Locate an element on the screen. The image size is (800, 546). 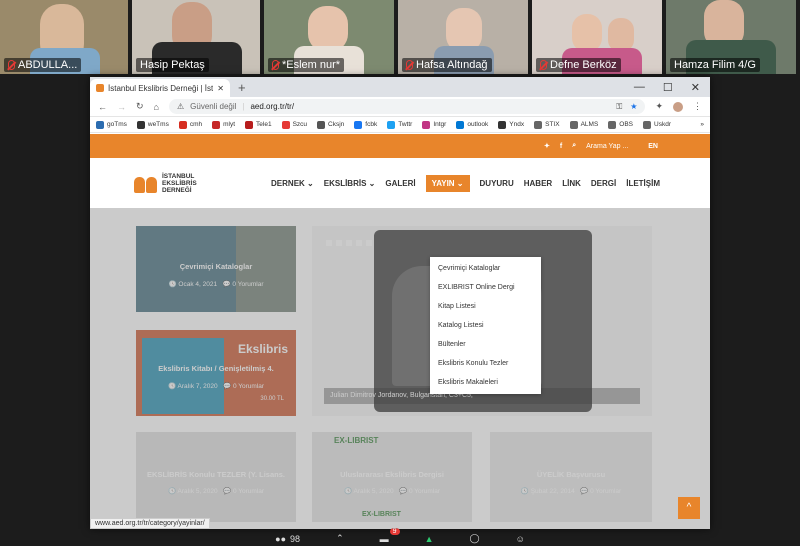
dropdown-item: Ekslibris Makaleleri is located at coordinates (485, 382).